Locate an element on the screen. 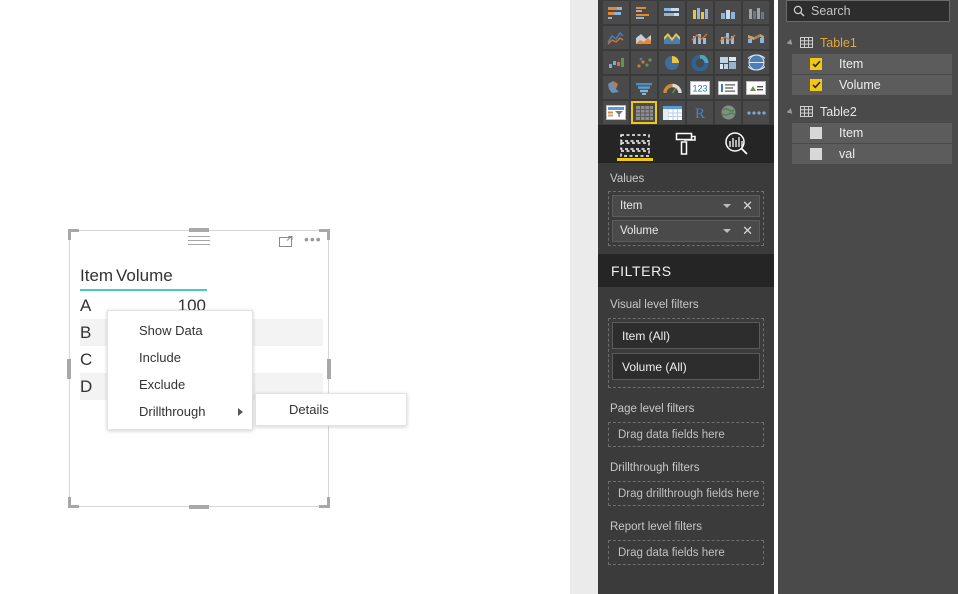 The image size is (958, 594). fields-search-box: Search is located at coordinates (868, 11).